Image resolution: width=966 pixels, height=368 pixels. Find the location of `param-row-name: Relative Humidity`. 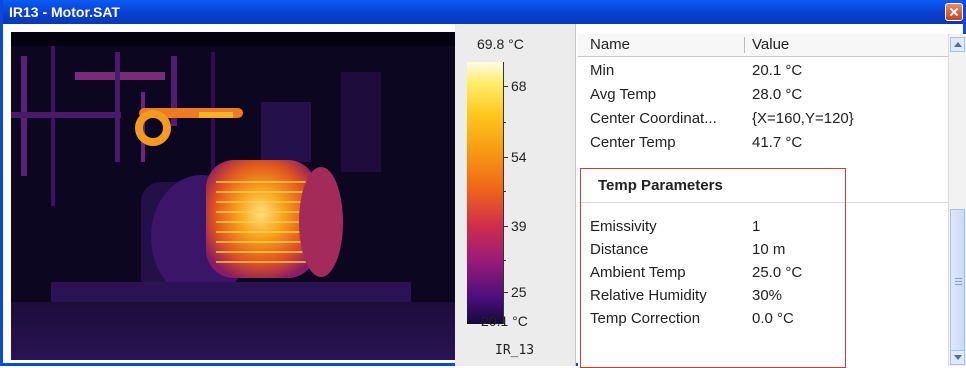

param-row-name: Relative Humidity is located at coordinates (648, 295).